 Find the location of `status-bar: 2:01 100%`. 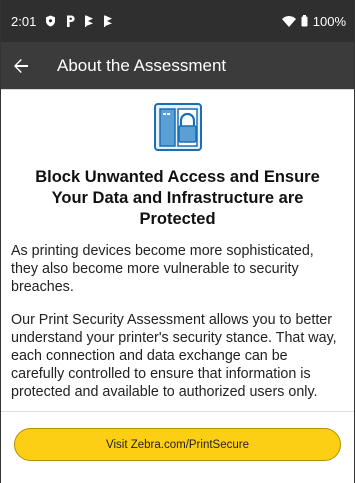

status-bar: 2:01 100% is located at coordinates (177, 21).